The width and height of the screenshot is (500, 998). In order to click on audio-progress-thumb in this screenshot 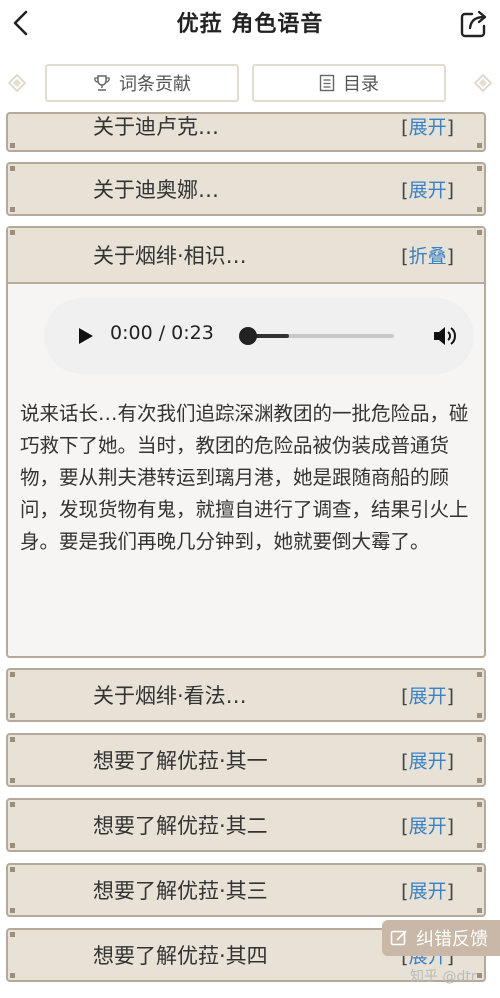, I will do `click(248, 336)`.